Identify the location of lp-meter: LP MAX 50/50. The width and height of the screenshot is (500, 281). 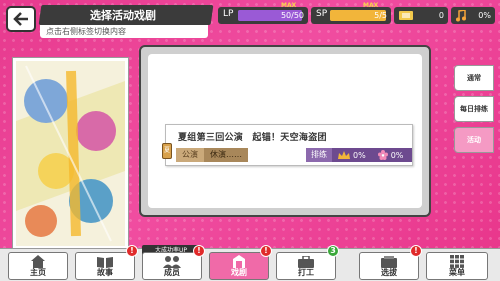
(263, 13).